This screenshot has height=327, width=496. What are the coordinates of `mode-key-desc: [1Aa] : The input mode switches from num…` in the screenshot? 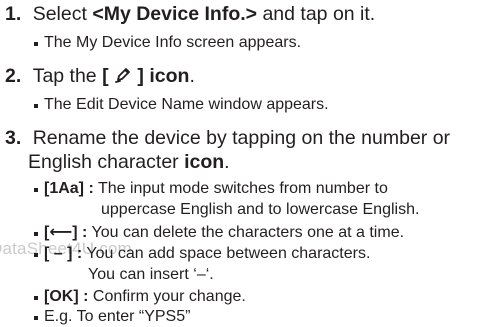 It's located at (216, 188).